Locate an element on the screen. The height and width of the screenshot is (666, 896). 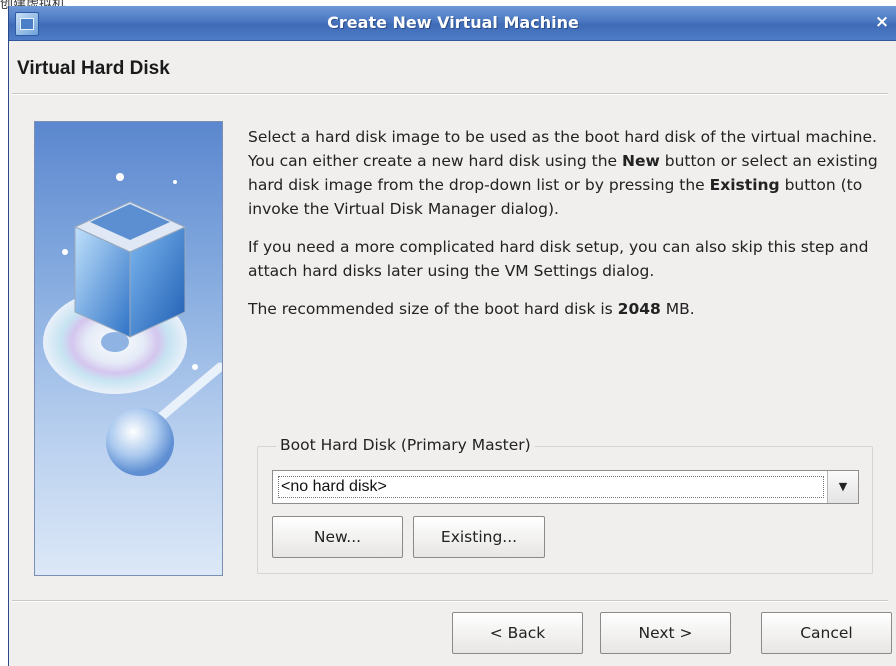
divider-top is located at coordinates (450, 94).